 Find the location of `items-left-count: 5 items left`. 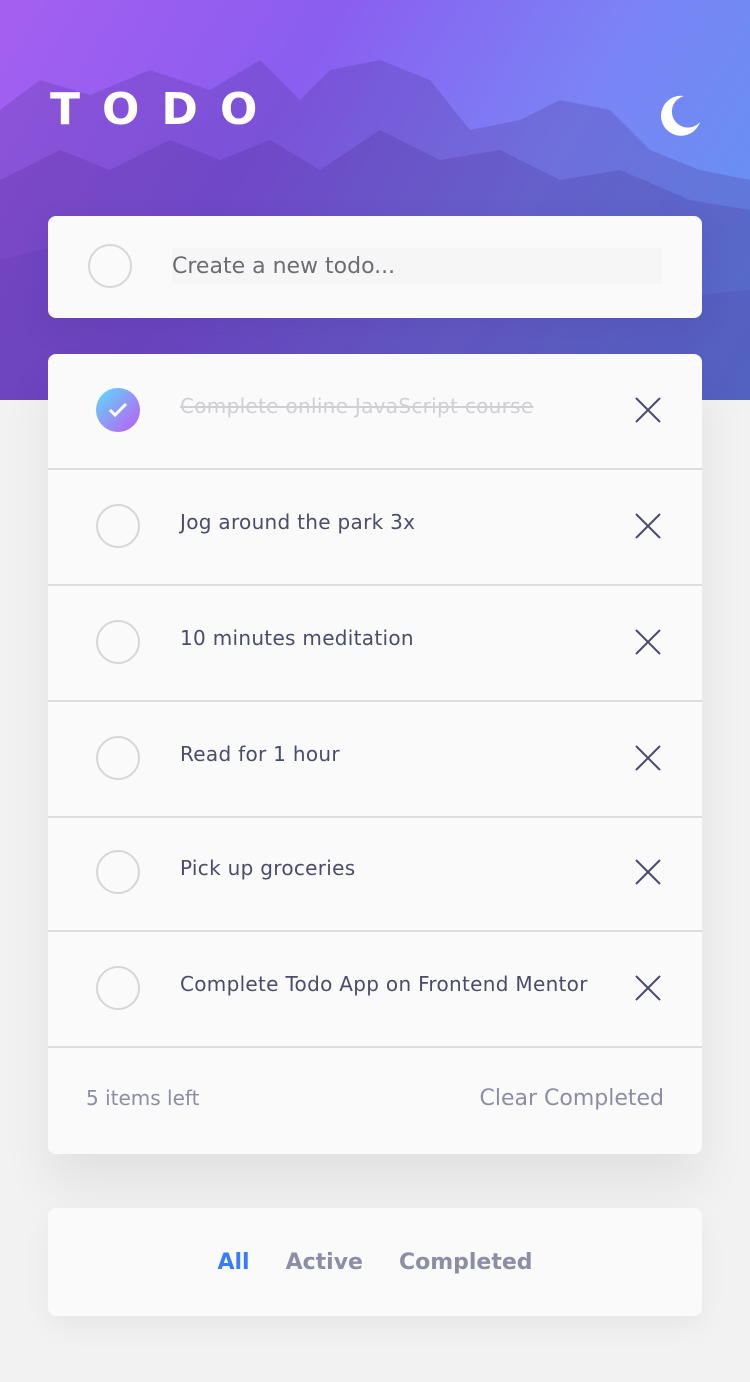

items-left-count: 5 items left is located at coordinates (143, 1098).